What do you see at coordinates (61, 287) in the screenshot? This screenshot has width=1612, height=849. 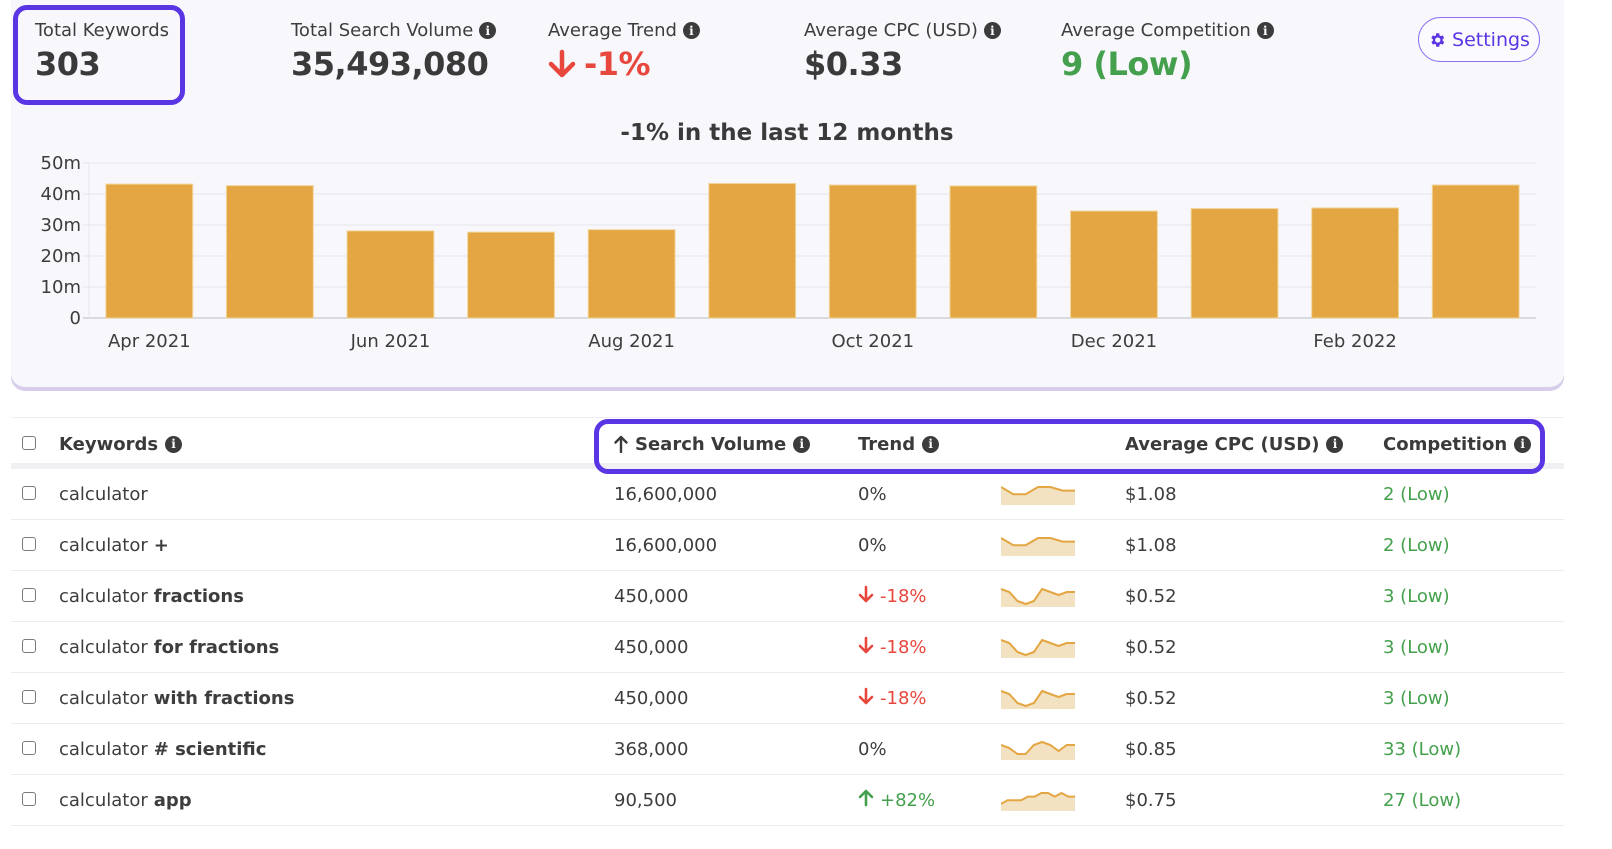 I see `y-tick-label: 10m` at bounding box center [61, 287].